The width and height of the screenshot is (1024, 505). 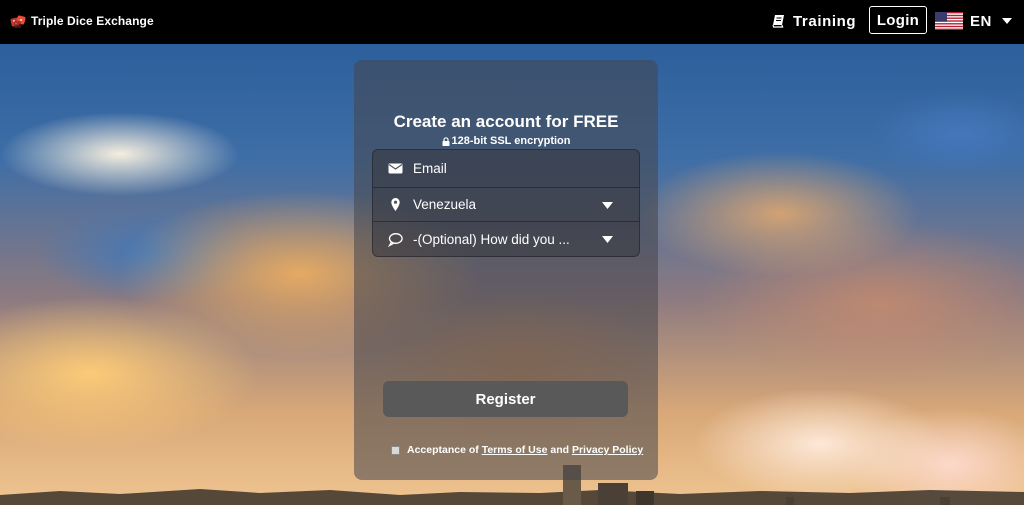 I want to click on terms-prefix: Acceptance of, so click(x=444, y=450).